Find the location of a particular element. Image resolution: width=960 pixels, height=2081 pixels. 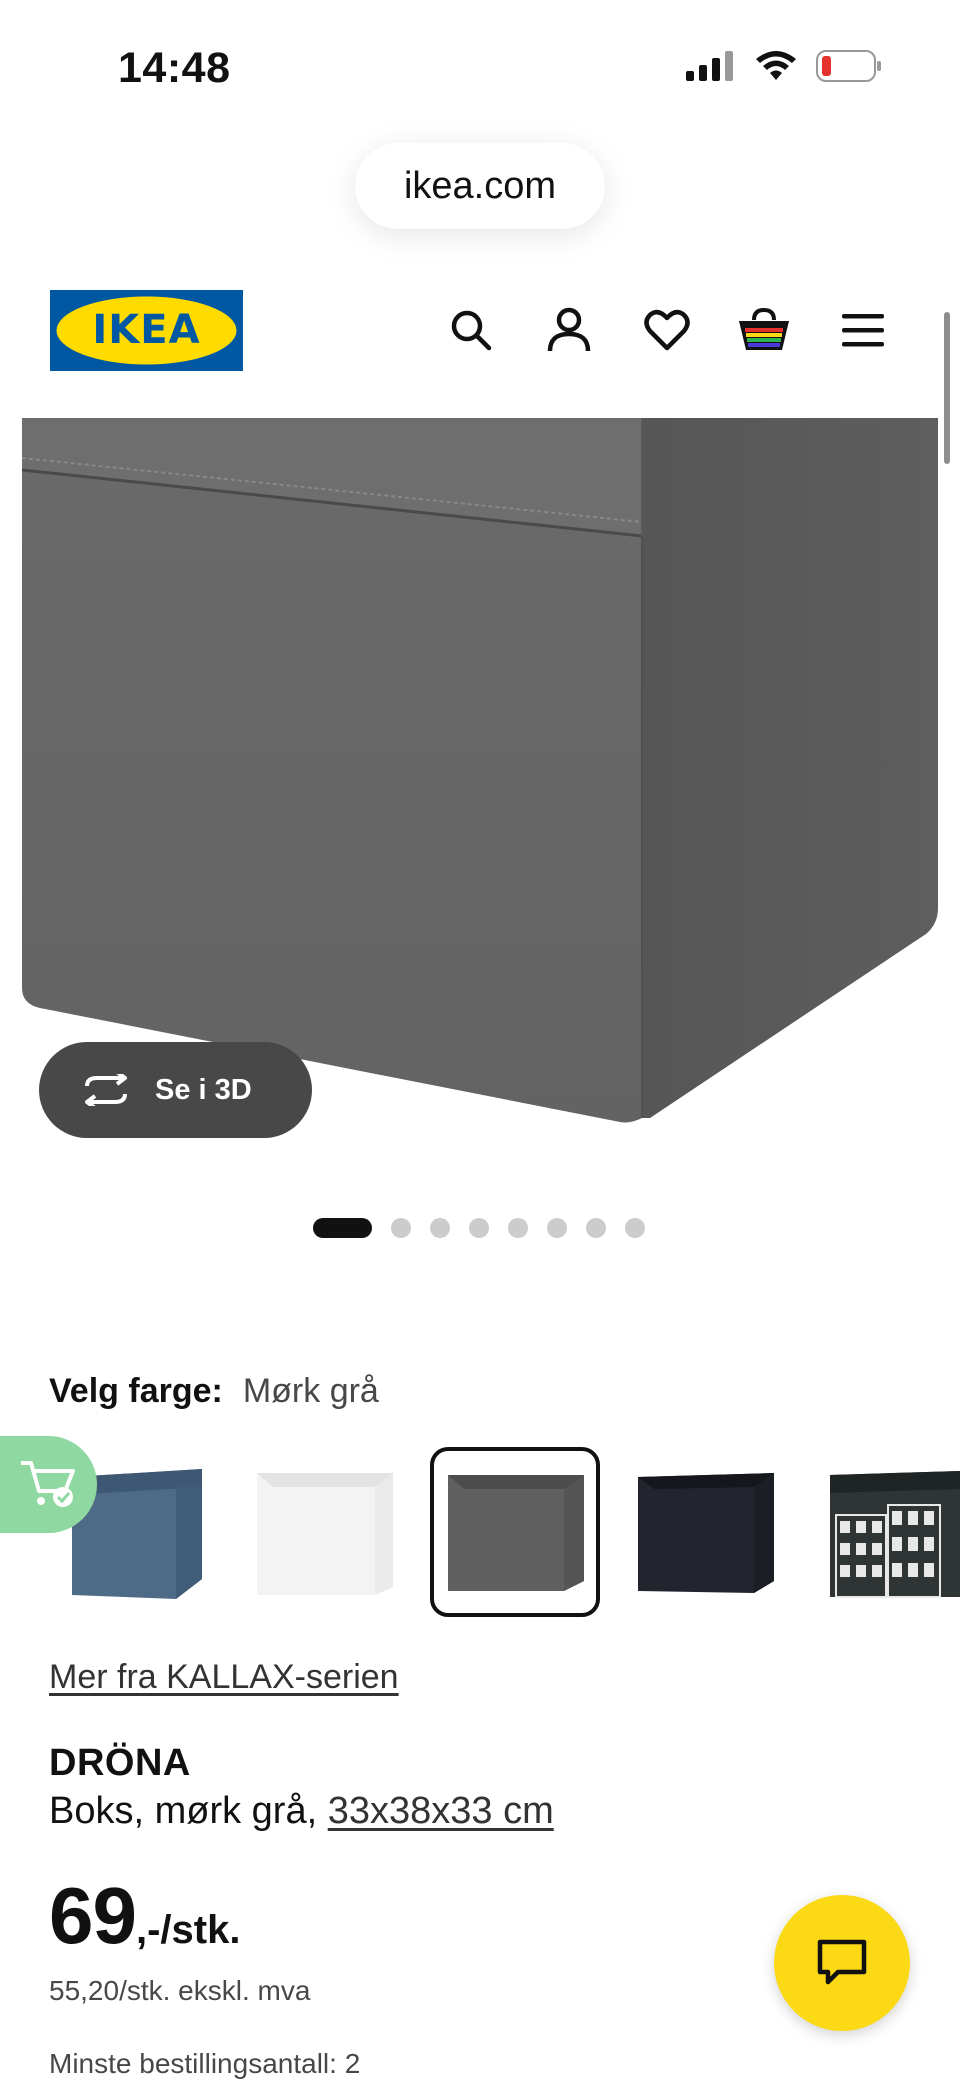

account-icon is located at coordinates (569, 330).